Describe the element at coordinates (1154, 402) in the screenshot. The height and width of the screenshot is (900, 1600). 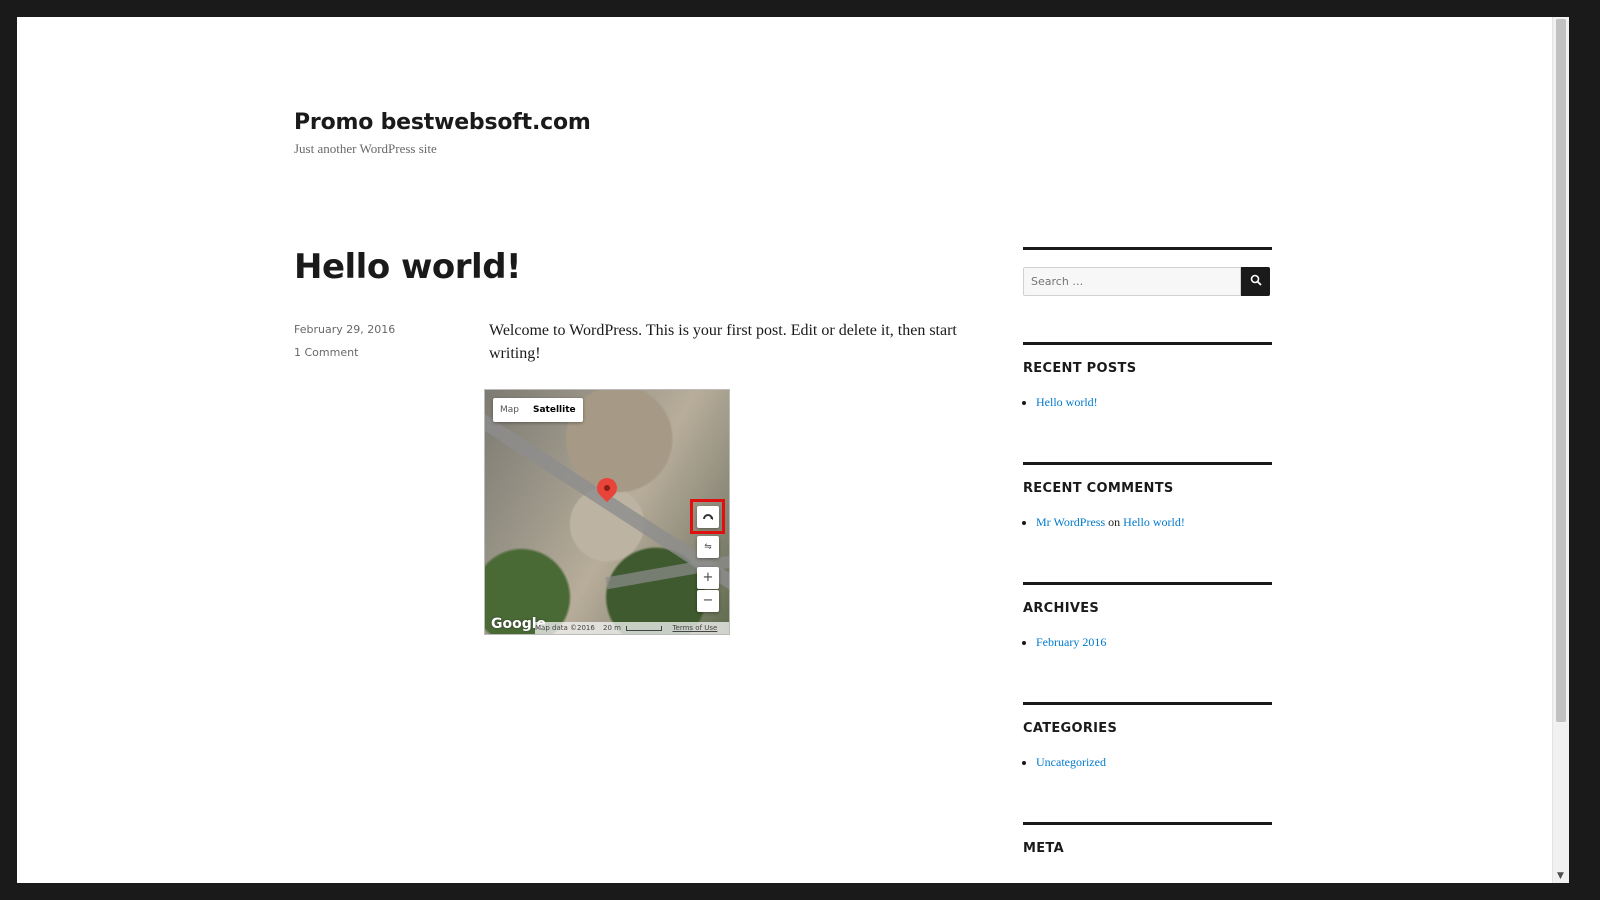
I see `list-item: Hello world!` at that location.